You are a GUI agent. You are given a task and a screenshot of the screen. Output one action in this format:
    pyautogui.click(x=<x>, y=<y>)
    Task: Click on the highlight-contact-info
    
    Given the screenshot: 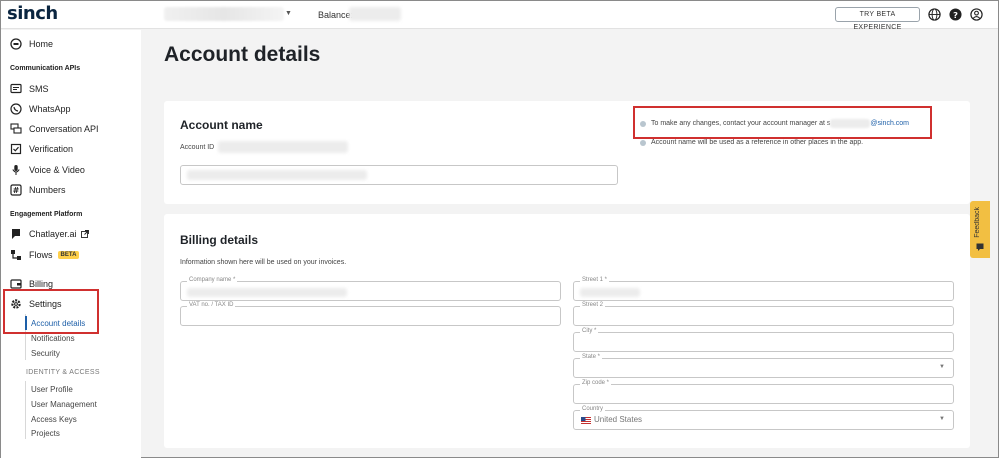 What is the action you would take?
    pyautogui.click(x=782, y=122)
    